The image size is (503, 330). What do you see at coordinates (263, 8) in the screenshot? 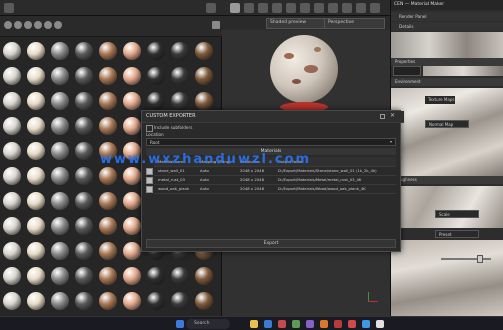
I see `move-icon` at bounding box center [263, 8].